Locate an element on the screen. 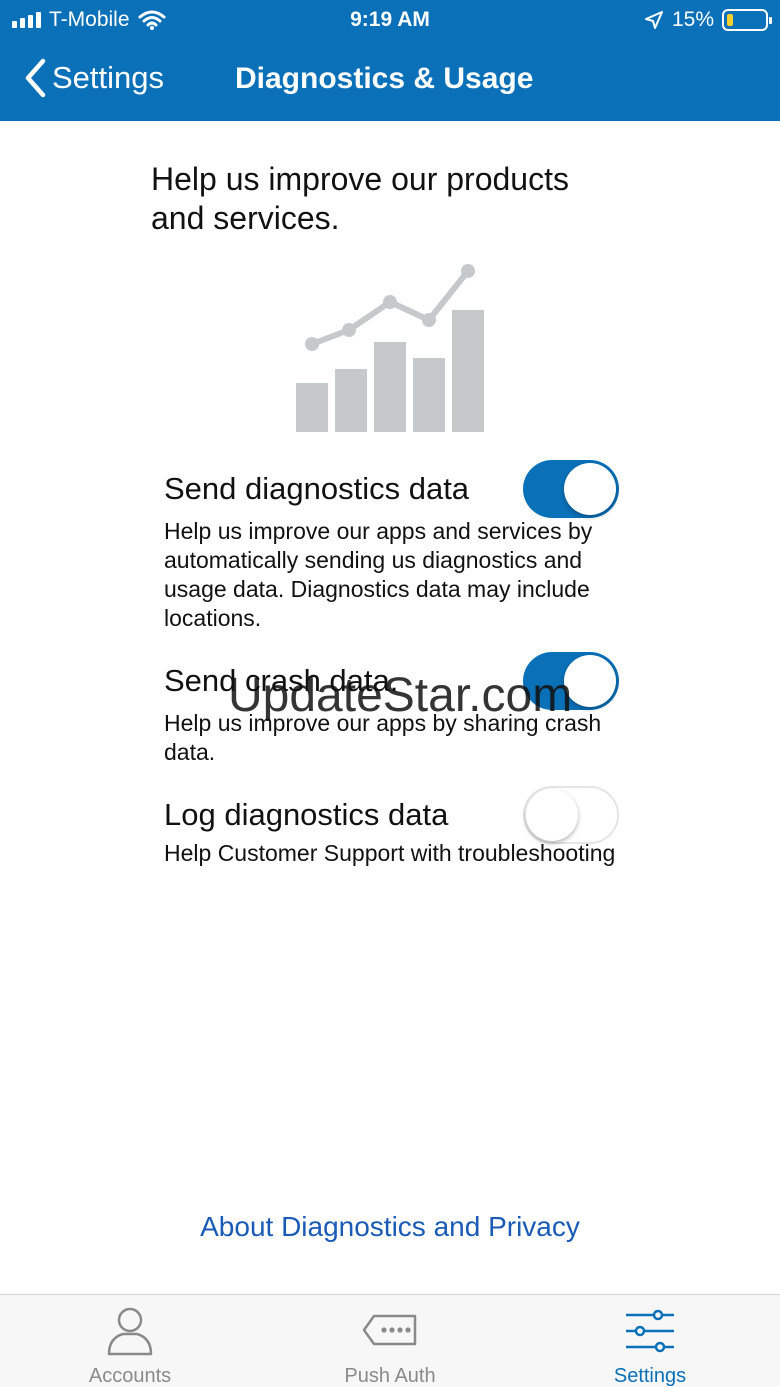 The image size is (780, 1387). status-right: 15% is located at coordinates (708, 20).